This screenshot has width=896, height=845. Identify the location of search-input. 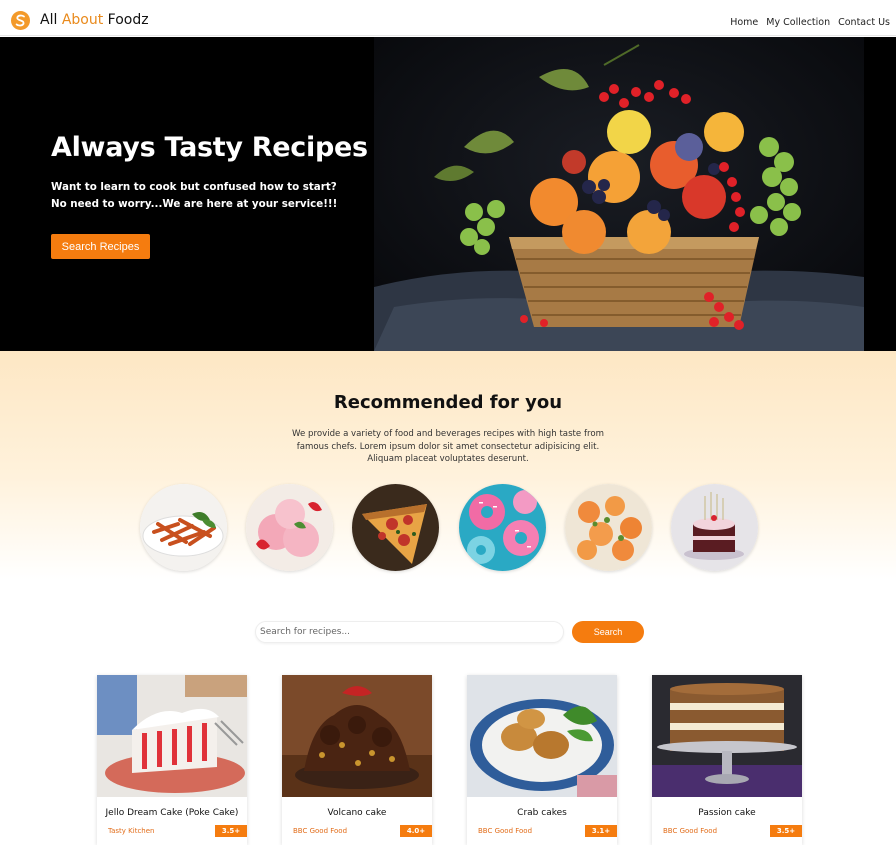
(409, 632).